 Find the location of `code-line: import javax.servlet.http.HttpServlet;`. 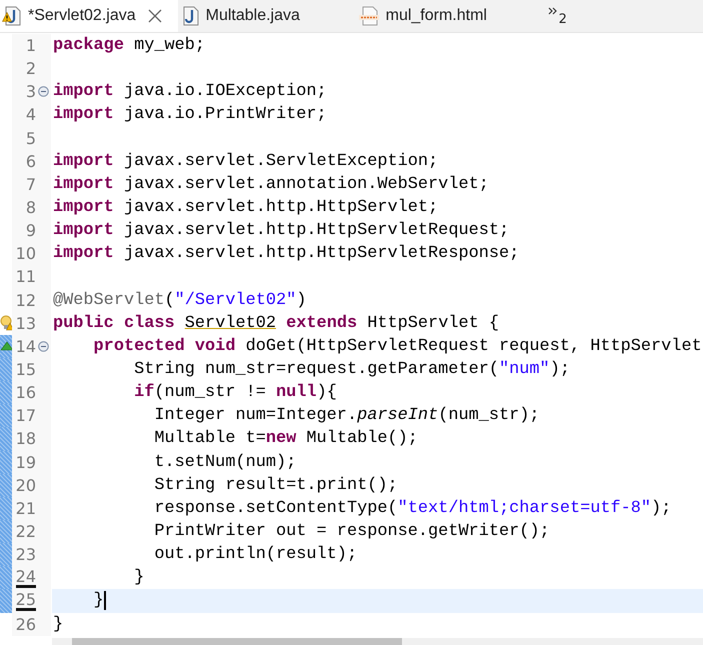

code-line: import javax.servlet.http.HttpServlet; is located at coordinates (245, 208).